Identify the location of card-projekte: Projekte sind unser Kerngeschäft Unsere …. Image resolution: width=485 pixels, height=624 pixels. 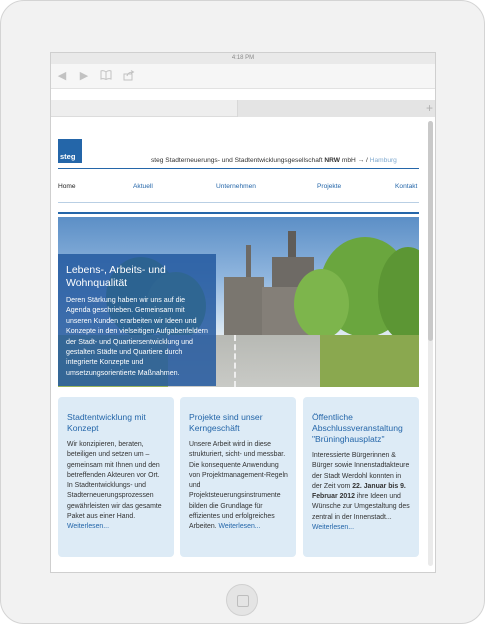
(238, 477).